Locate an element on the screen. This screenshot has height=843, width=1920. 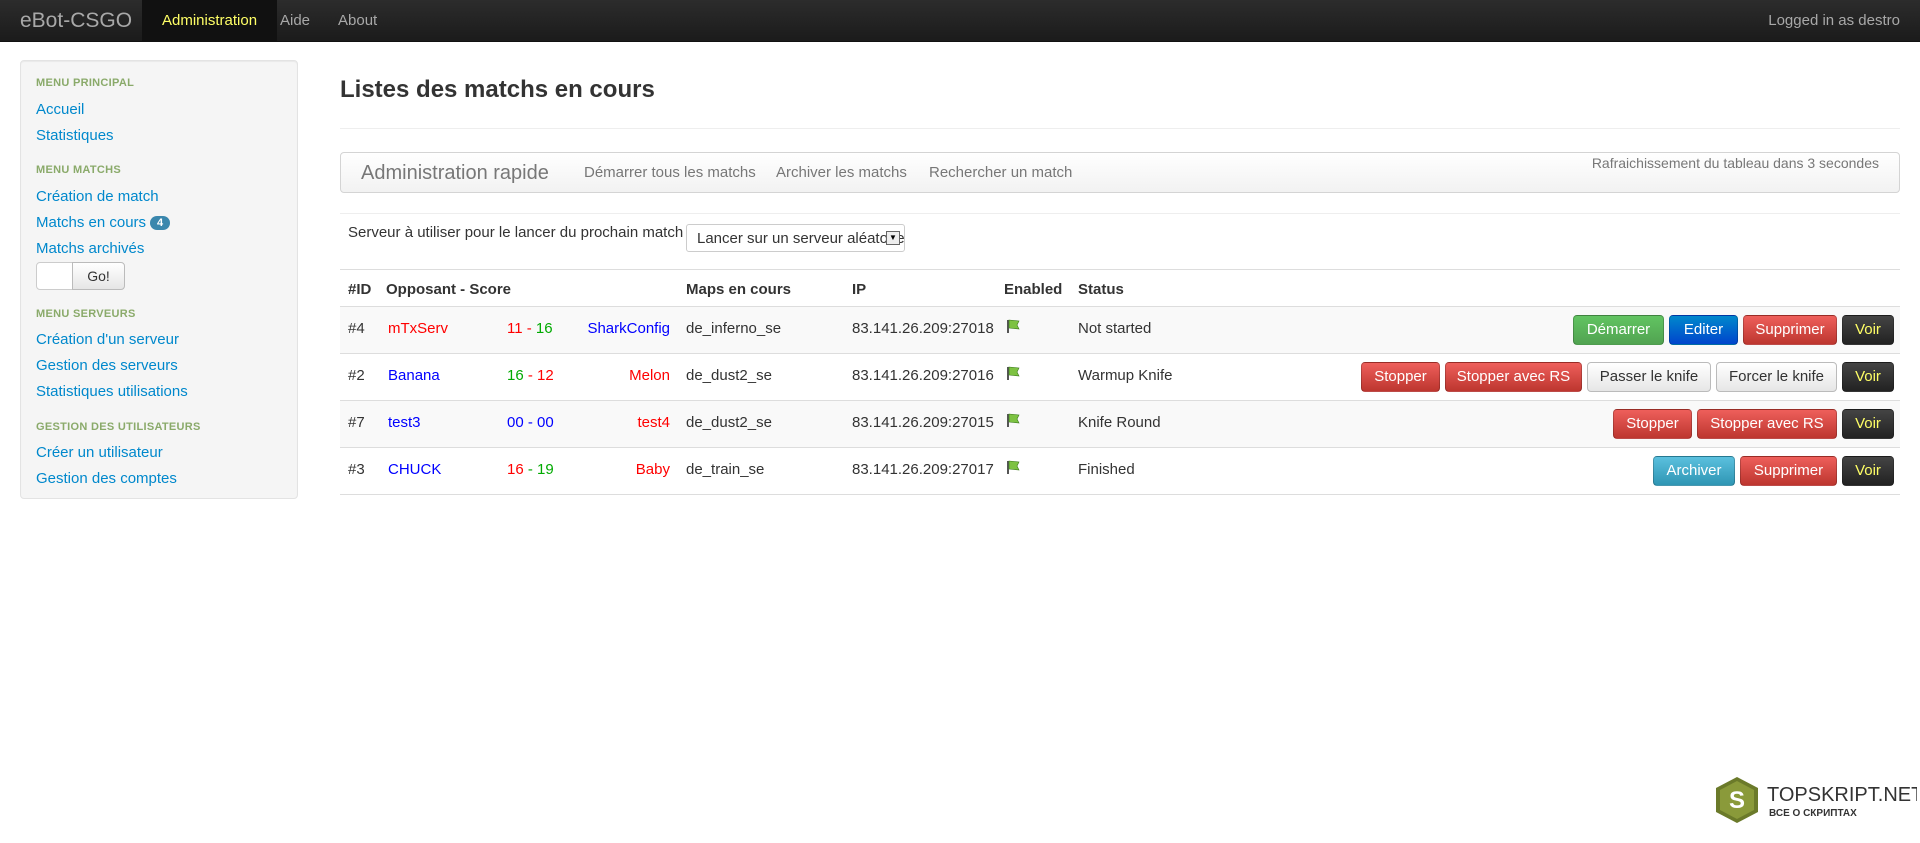
chevron-down-icon: ▼ is located at coordinates (893, 238).